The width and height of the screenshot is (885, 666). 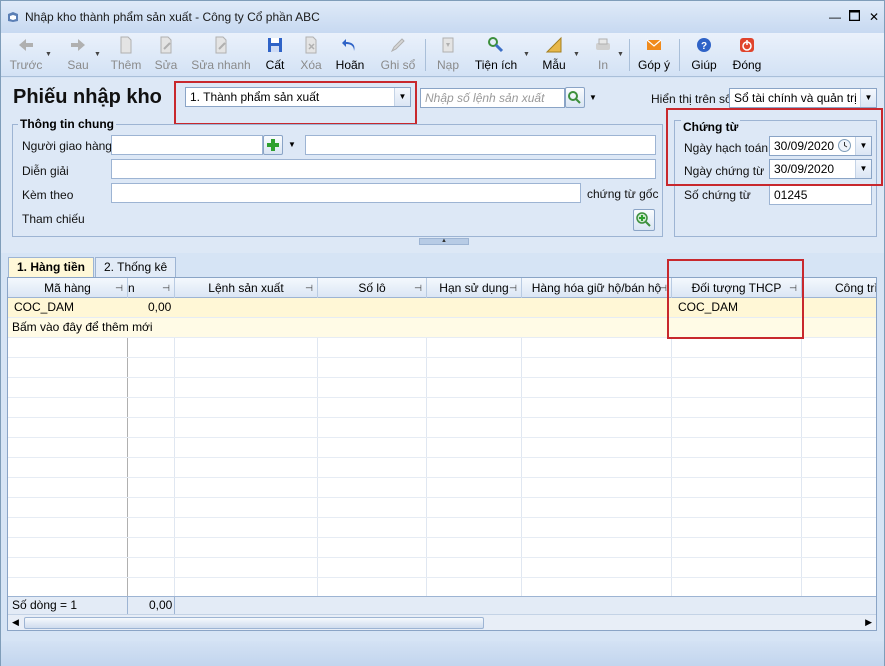 What do you see at coordinates (839, 288) in the screenshot?
I see `col-project: Công trì` at bounding box center [839, 288].